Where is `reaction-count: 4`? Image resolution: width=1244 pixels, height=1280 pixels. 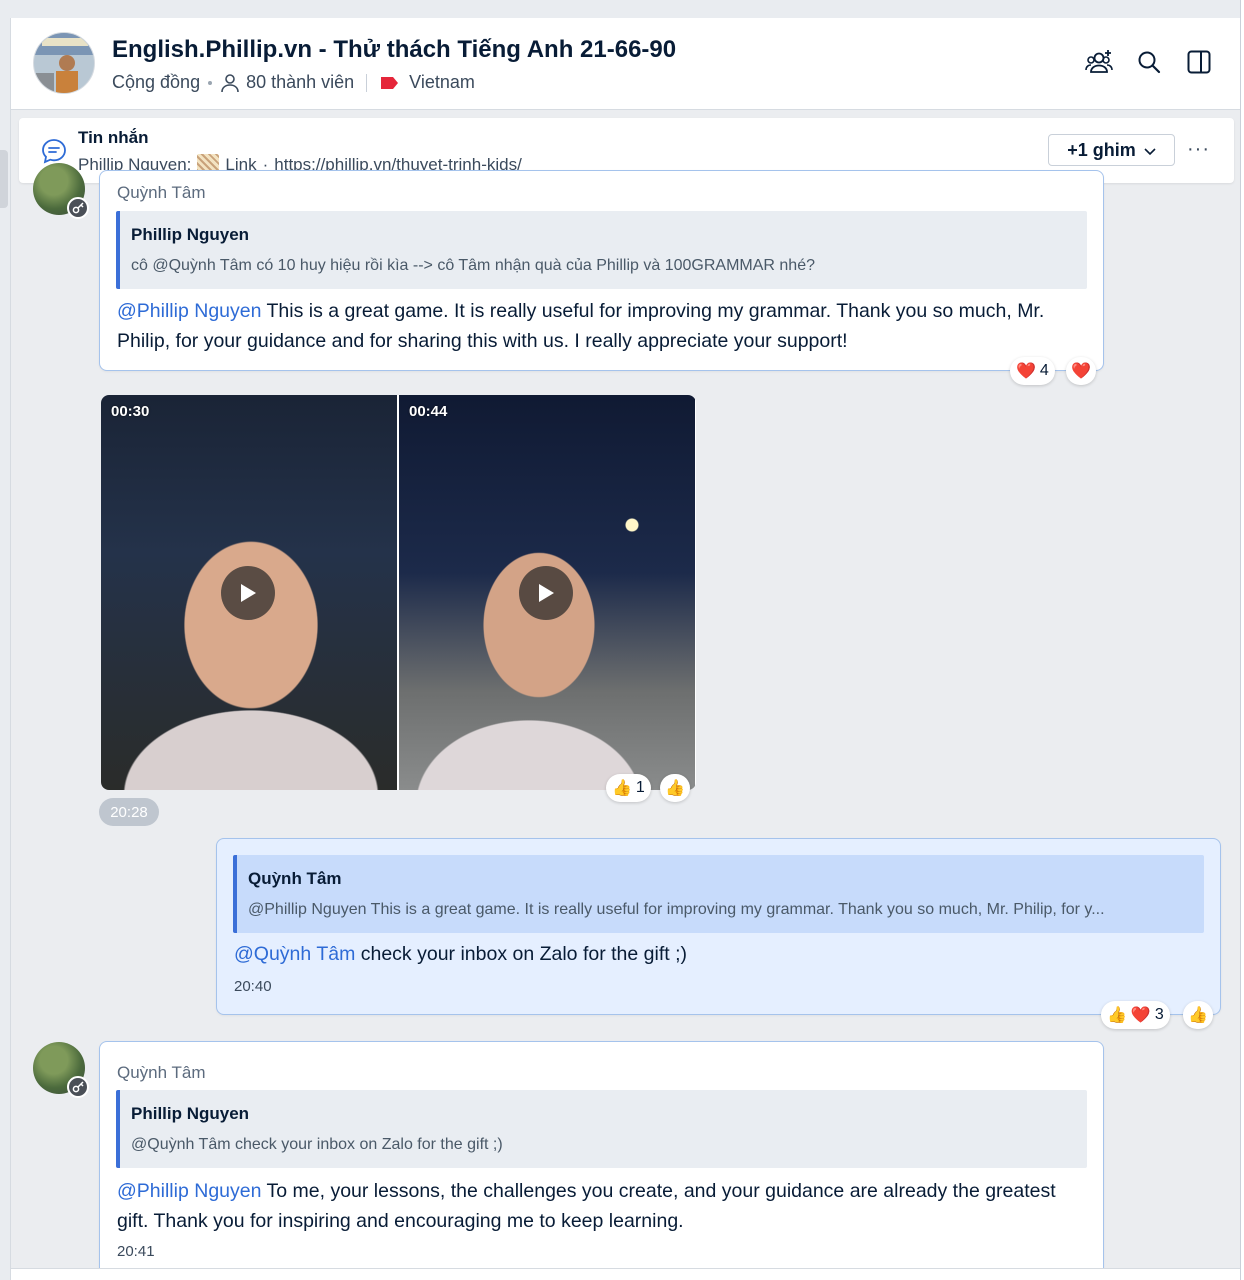 reaction-count: 4 is located at coordinates (1044, 370).